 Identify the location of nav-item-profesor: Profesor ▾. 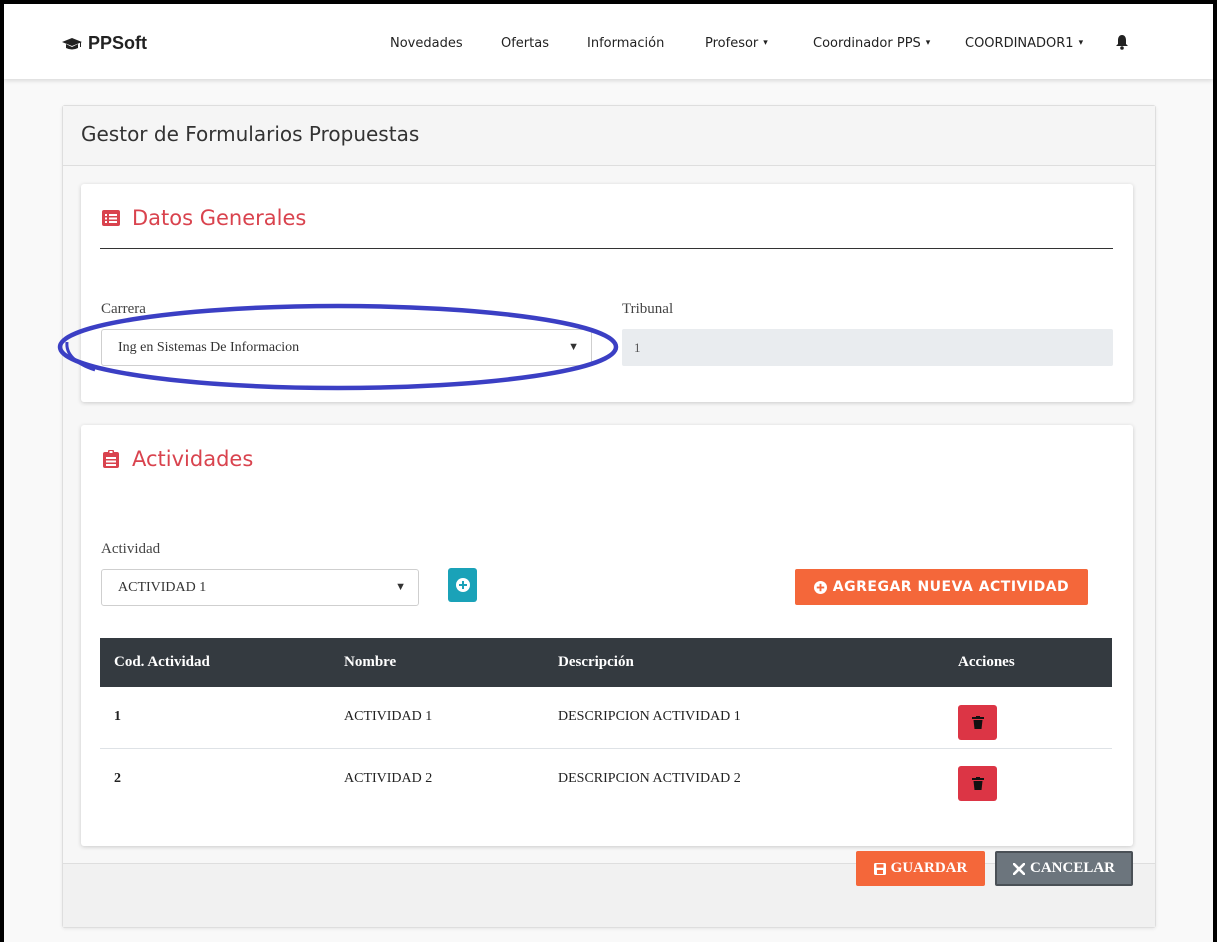
(736, 43).